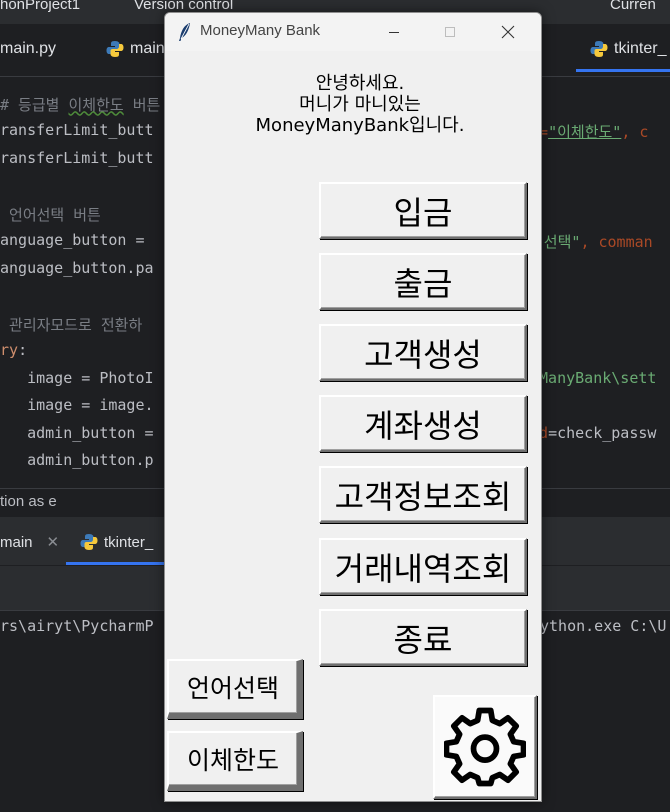 The image size is (670, 812). I want to click on deposit-button: 입금, so click(423, 210).